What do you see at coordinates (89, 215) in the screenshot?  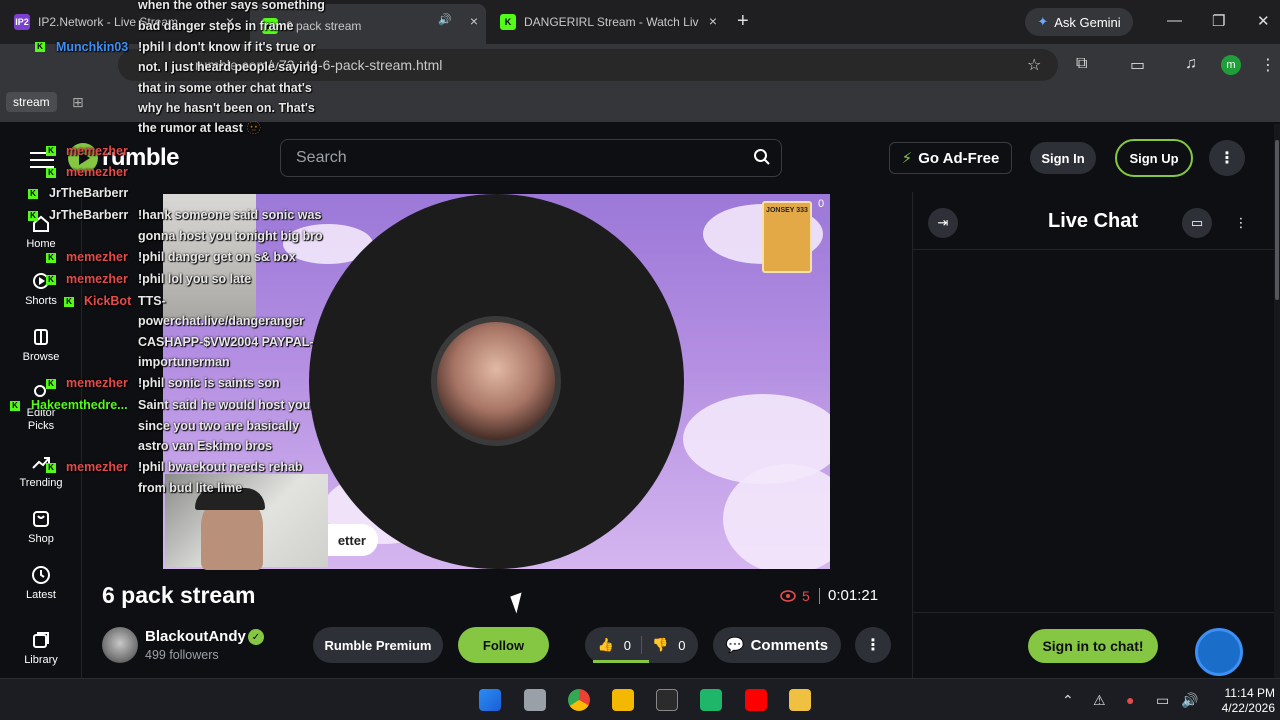 I see `overlay-username: JrTheBarberr` at bounding box center [89, 215].